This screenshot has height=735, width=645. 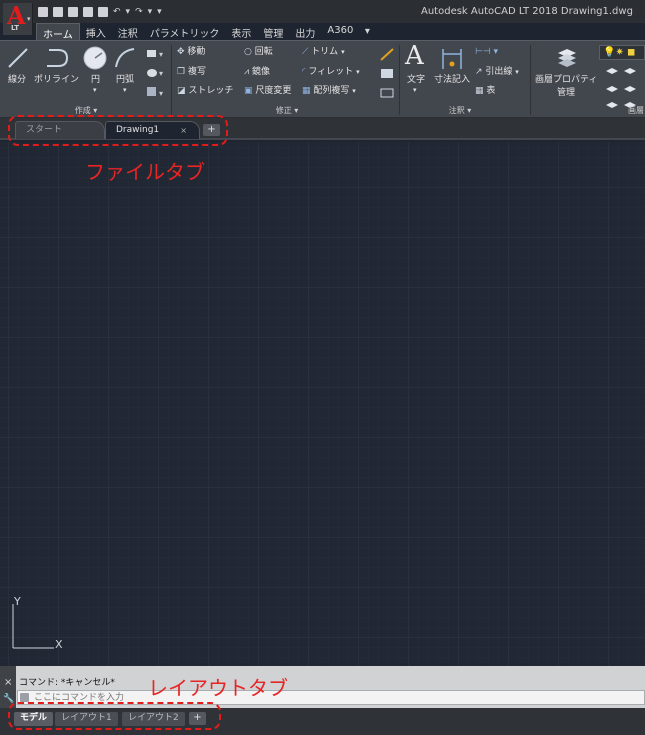 What do you see at coordinates (117, 12) in the screenshot?
I see `undo-icon: ↶` at bounding box center [117, 12].